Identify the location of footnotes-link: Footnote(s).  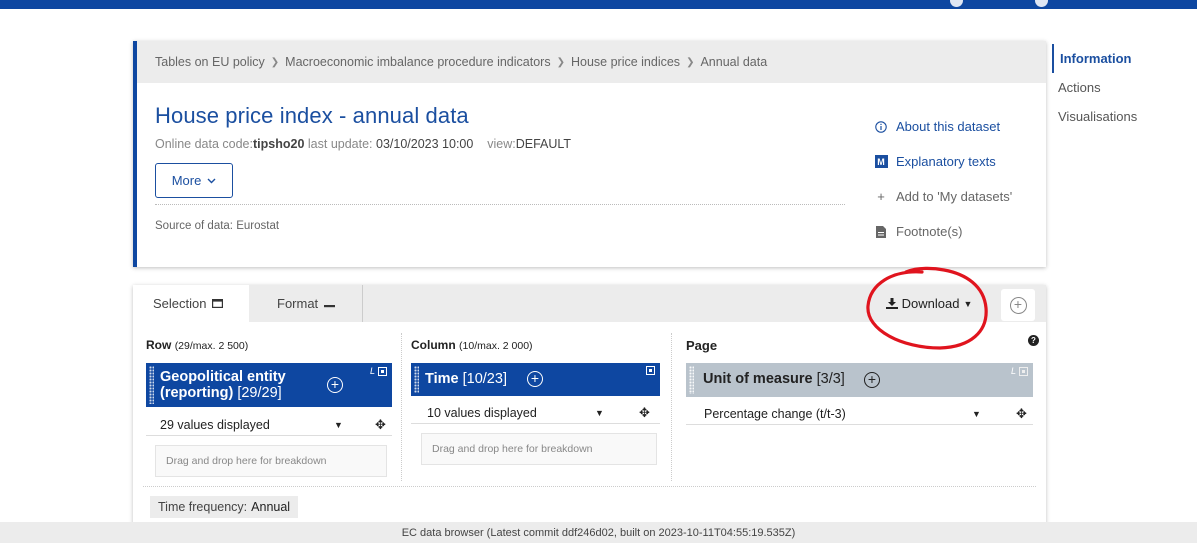
(961, 231).